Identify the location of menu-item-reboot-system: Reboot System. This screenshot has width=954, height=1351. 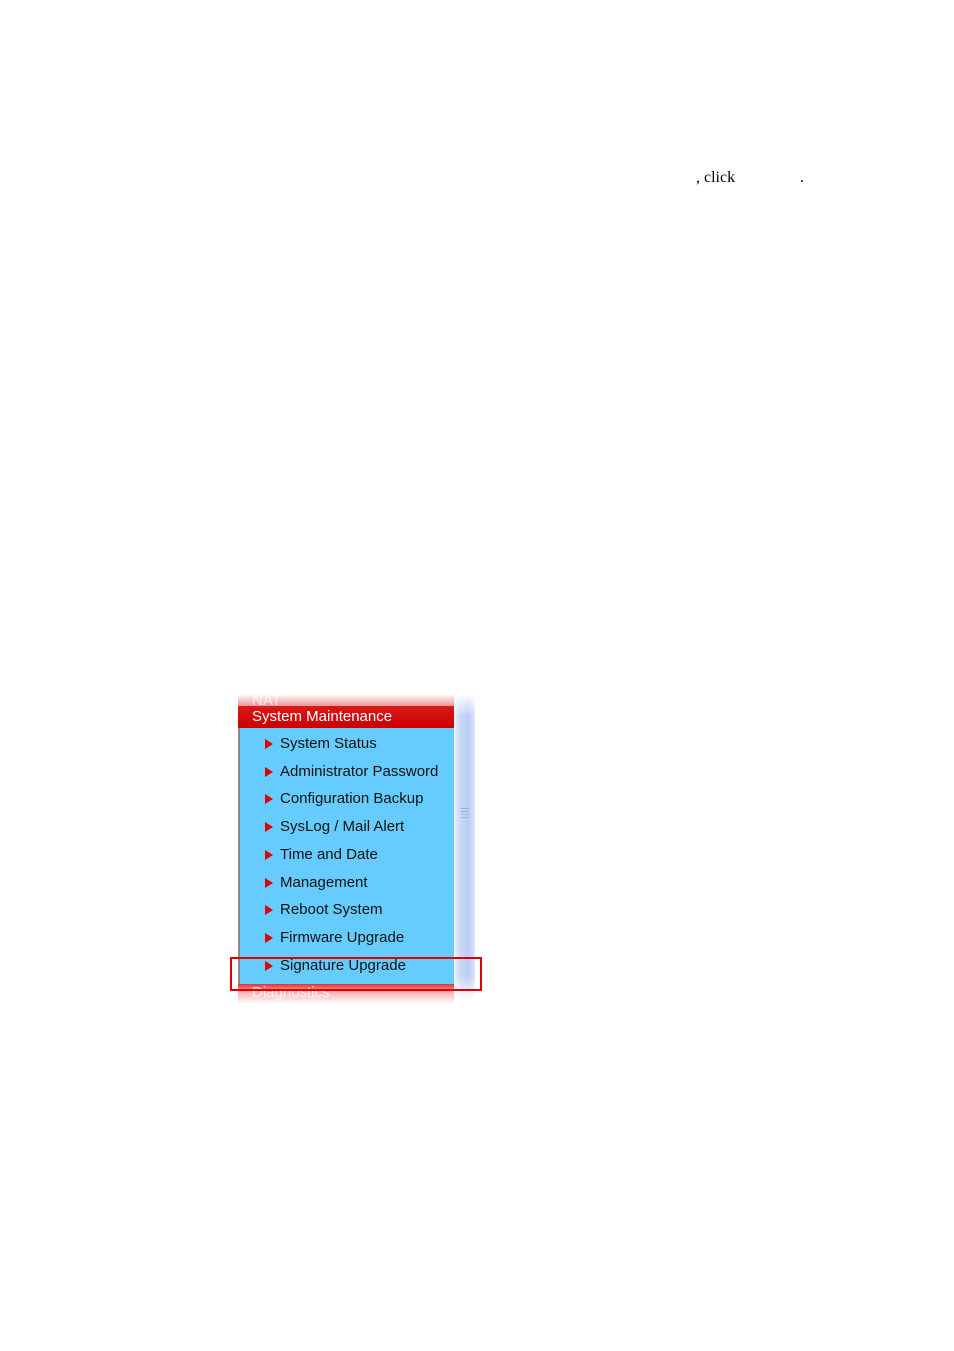
(347, 910).